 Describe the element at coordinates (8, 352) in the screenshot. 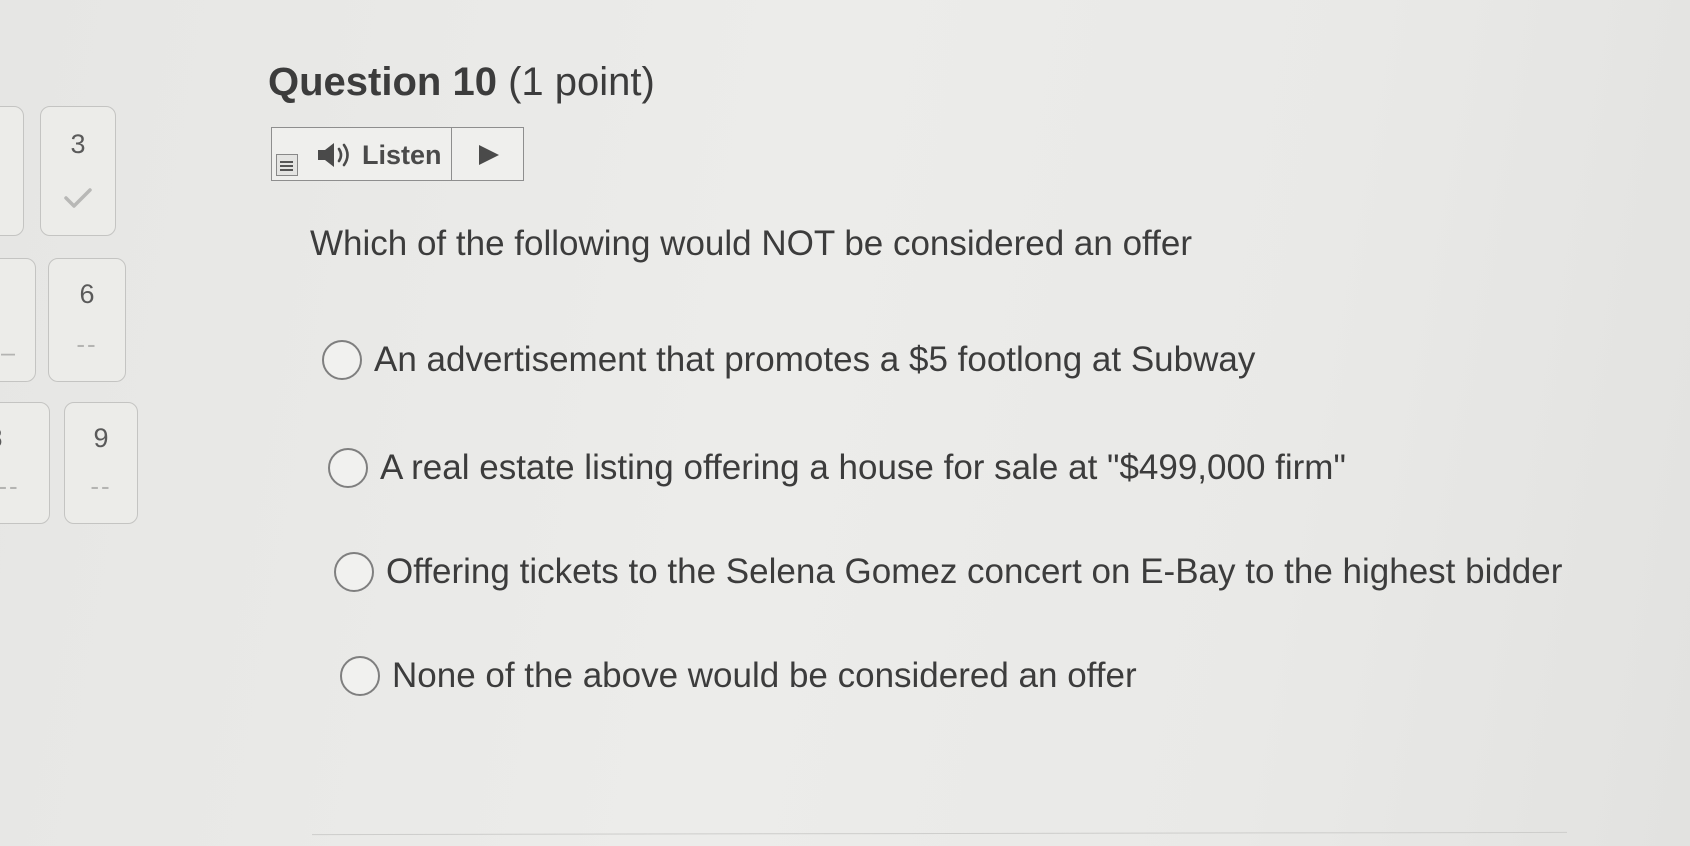

I see `nav-tile-partial-mark: —` at that location.